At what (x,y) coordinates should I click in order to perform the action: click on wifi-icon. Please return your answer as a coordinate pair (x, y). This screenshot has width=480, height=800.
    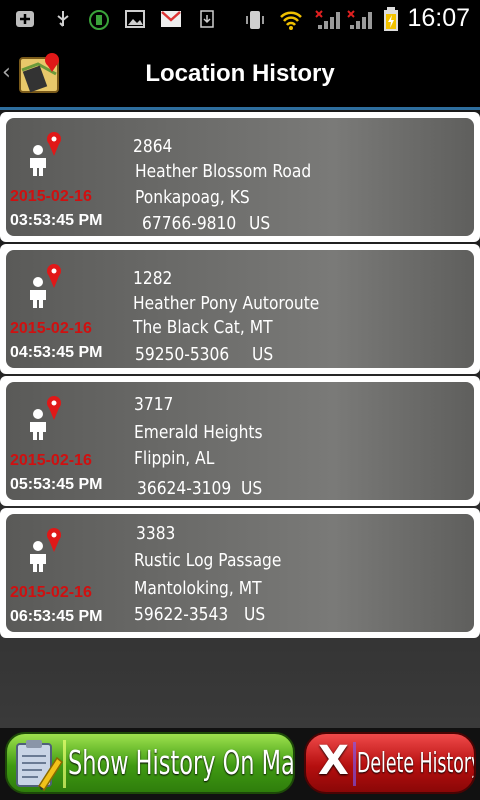
    Looking at the image, I should click on (290, 19).